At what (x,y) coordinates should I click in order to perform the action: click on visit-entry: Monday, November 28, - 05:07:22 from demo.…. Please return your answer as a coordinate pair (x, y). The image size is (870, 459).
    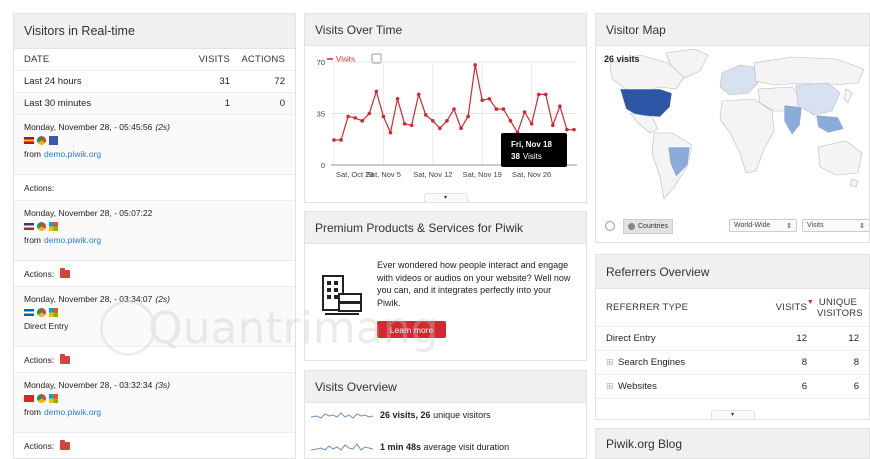
    Looking at the image, I should click on (154, 231).